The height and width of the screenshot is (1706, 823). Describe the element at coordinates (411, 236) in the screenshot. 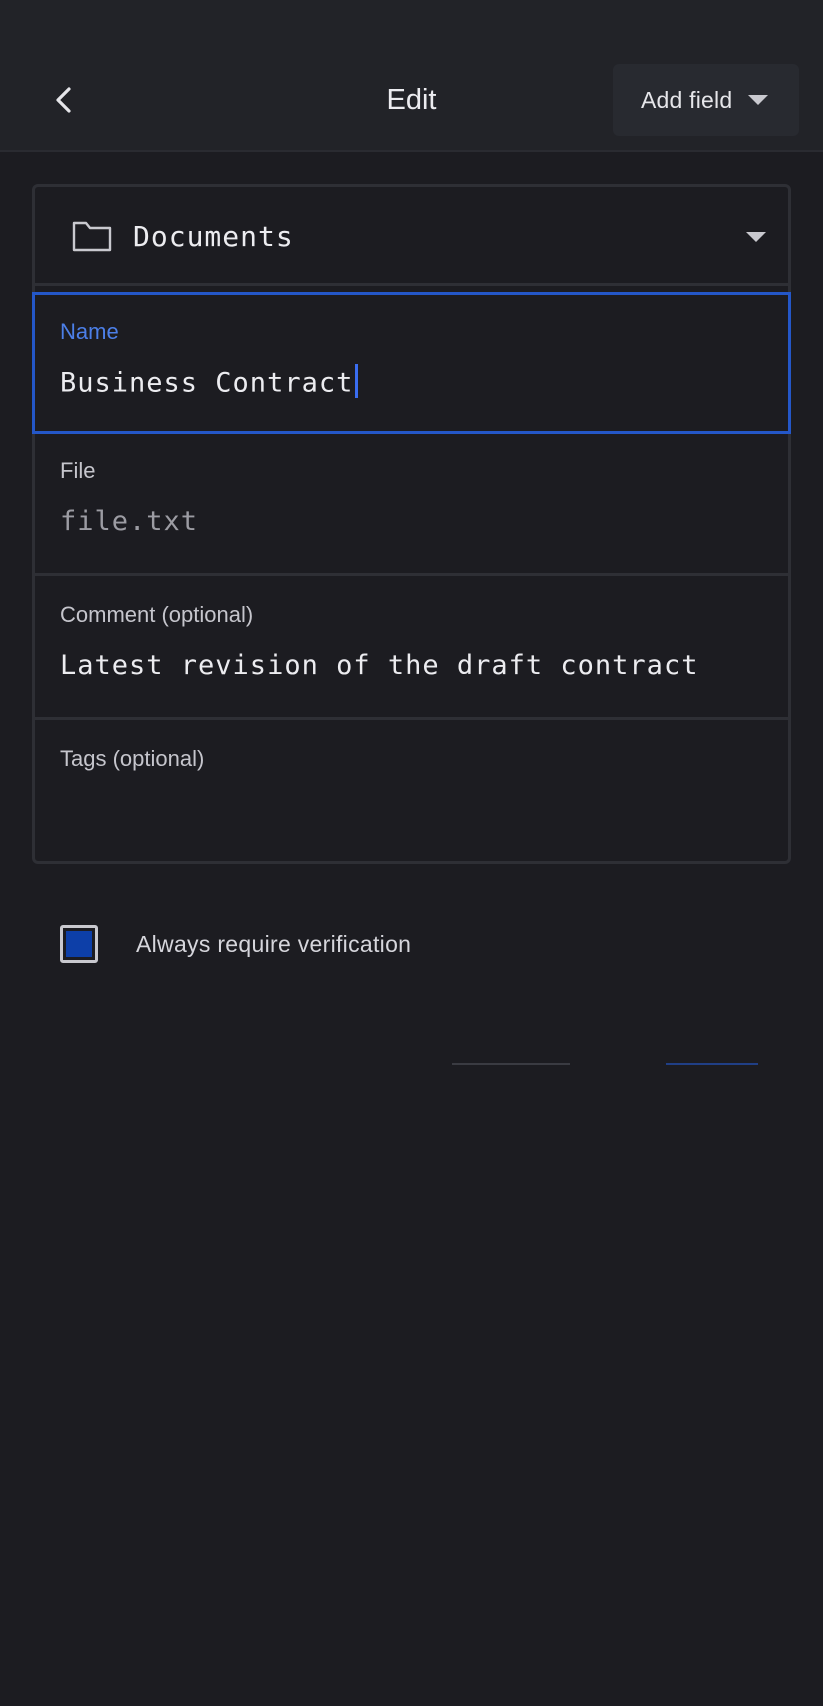

I see `folder-select: Documents` at that location.